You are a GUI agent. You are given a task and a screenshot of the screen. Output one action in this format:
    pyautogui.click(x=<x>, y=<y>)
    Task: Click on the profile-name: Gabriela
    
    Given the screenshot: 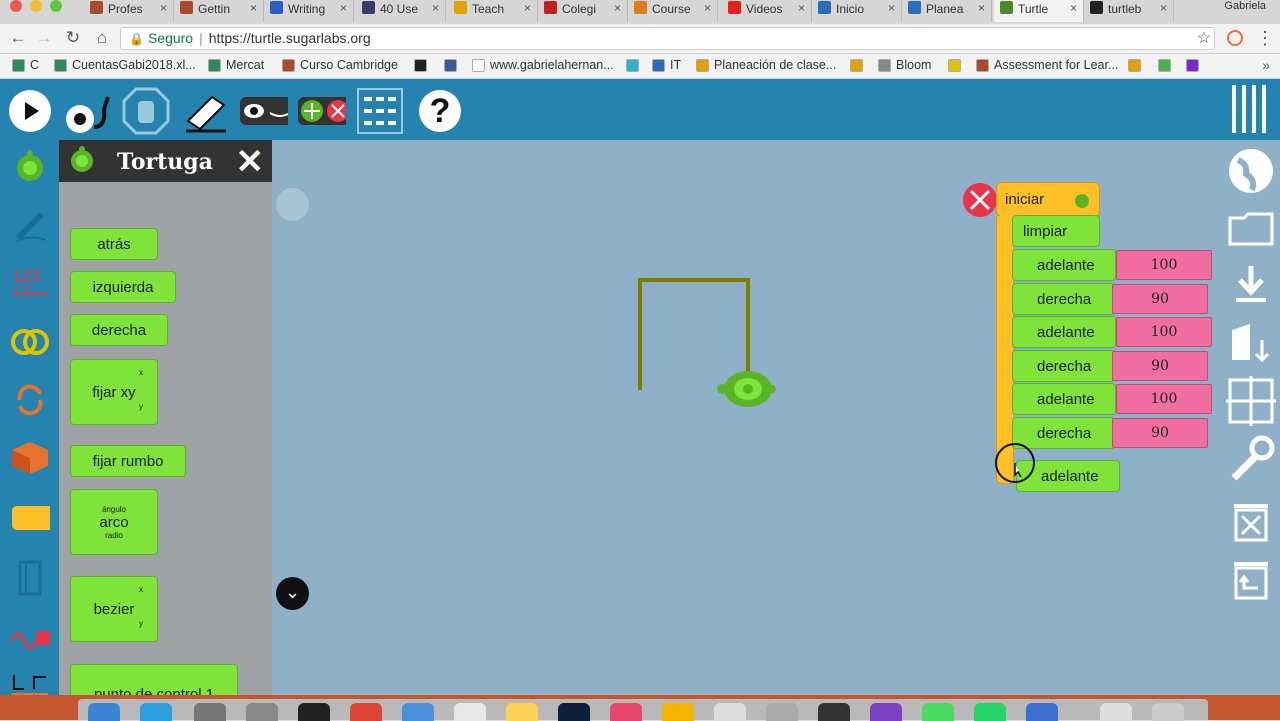 What is the action you would take?
    pyautogui.click(x=1245, y=6)
    